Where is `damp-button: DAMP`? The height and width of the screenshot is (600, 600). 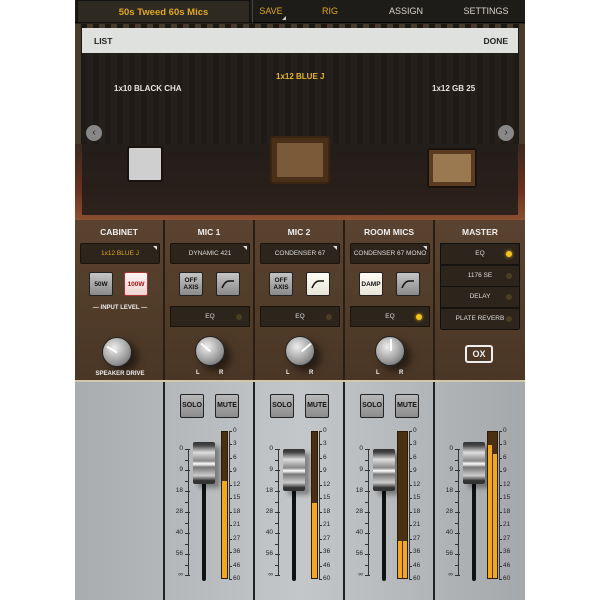
damp-button: DAMP is located at coordinates (371, 284).